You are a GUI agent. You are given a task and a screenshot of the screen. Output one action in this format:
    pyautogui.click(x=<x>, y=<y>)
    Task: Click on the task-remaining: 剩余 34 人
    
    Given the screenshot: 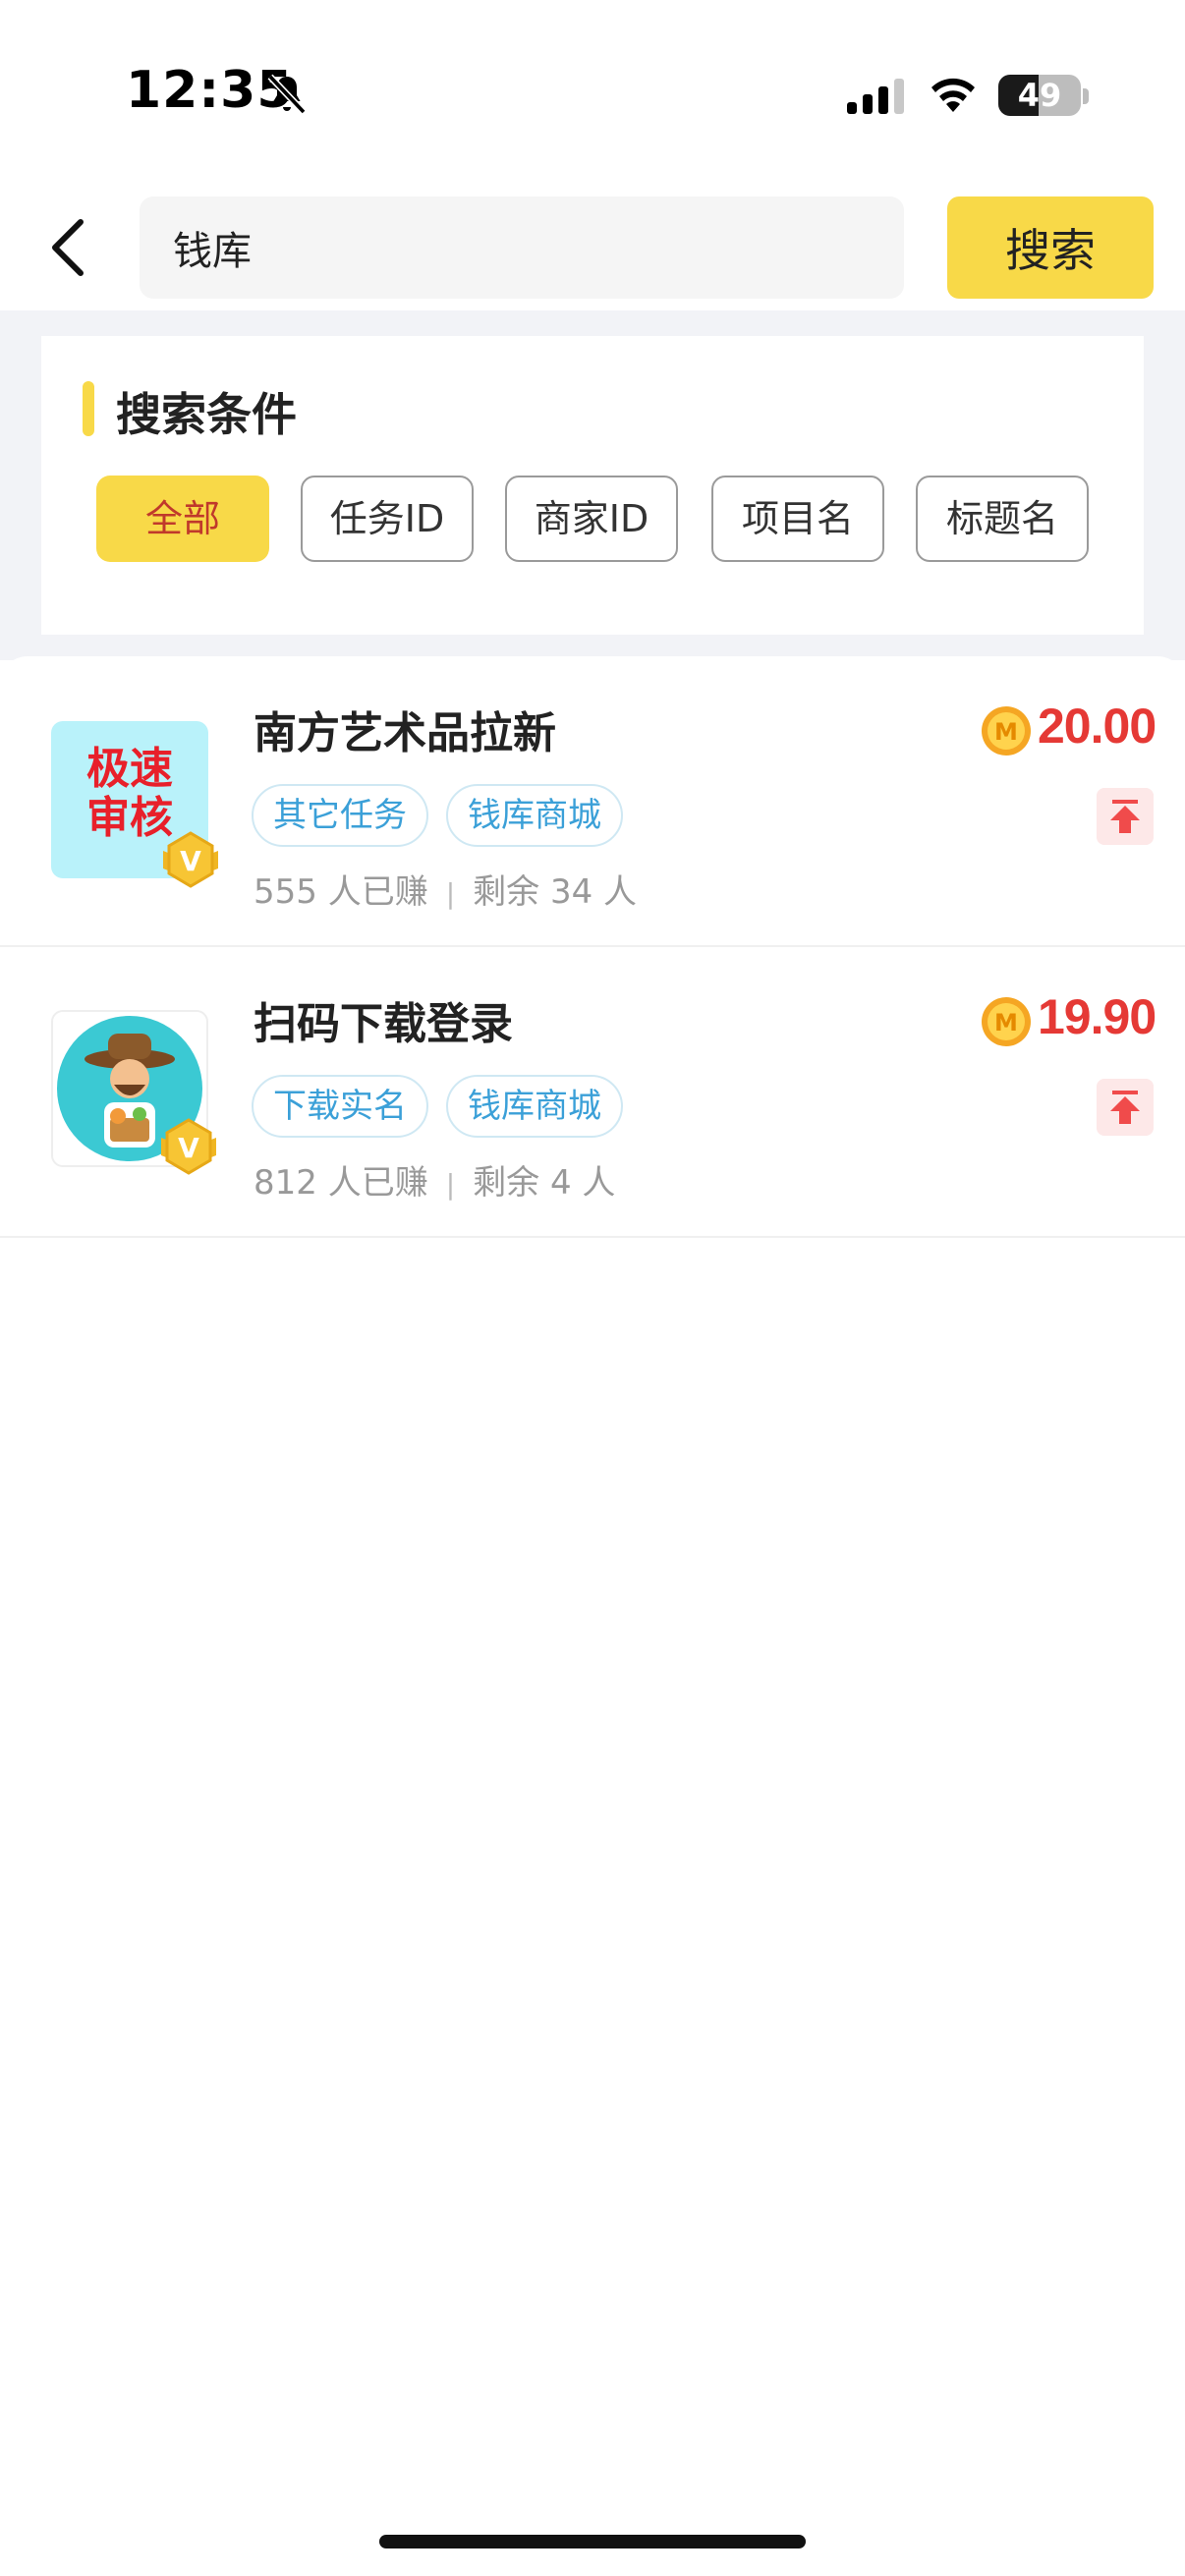 What is the action you would take?
    pyautogui.click(x=556, y=892)
    